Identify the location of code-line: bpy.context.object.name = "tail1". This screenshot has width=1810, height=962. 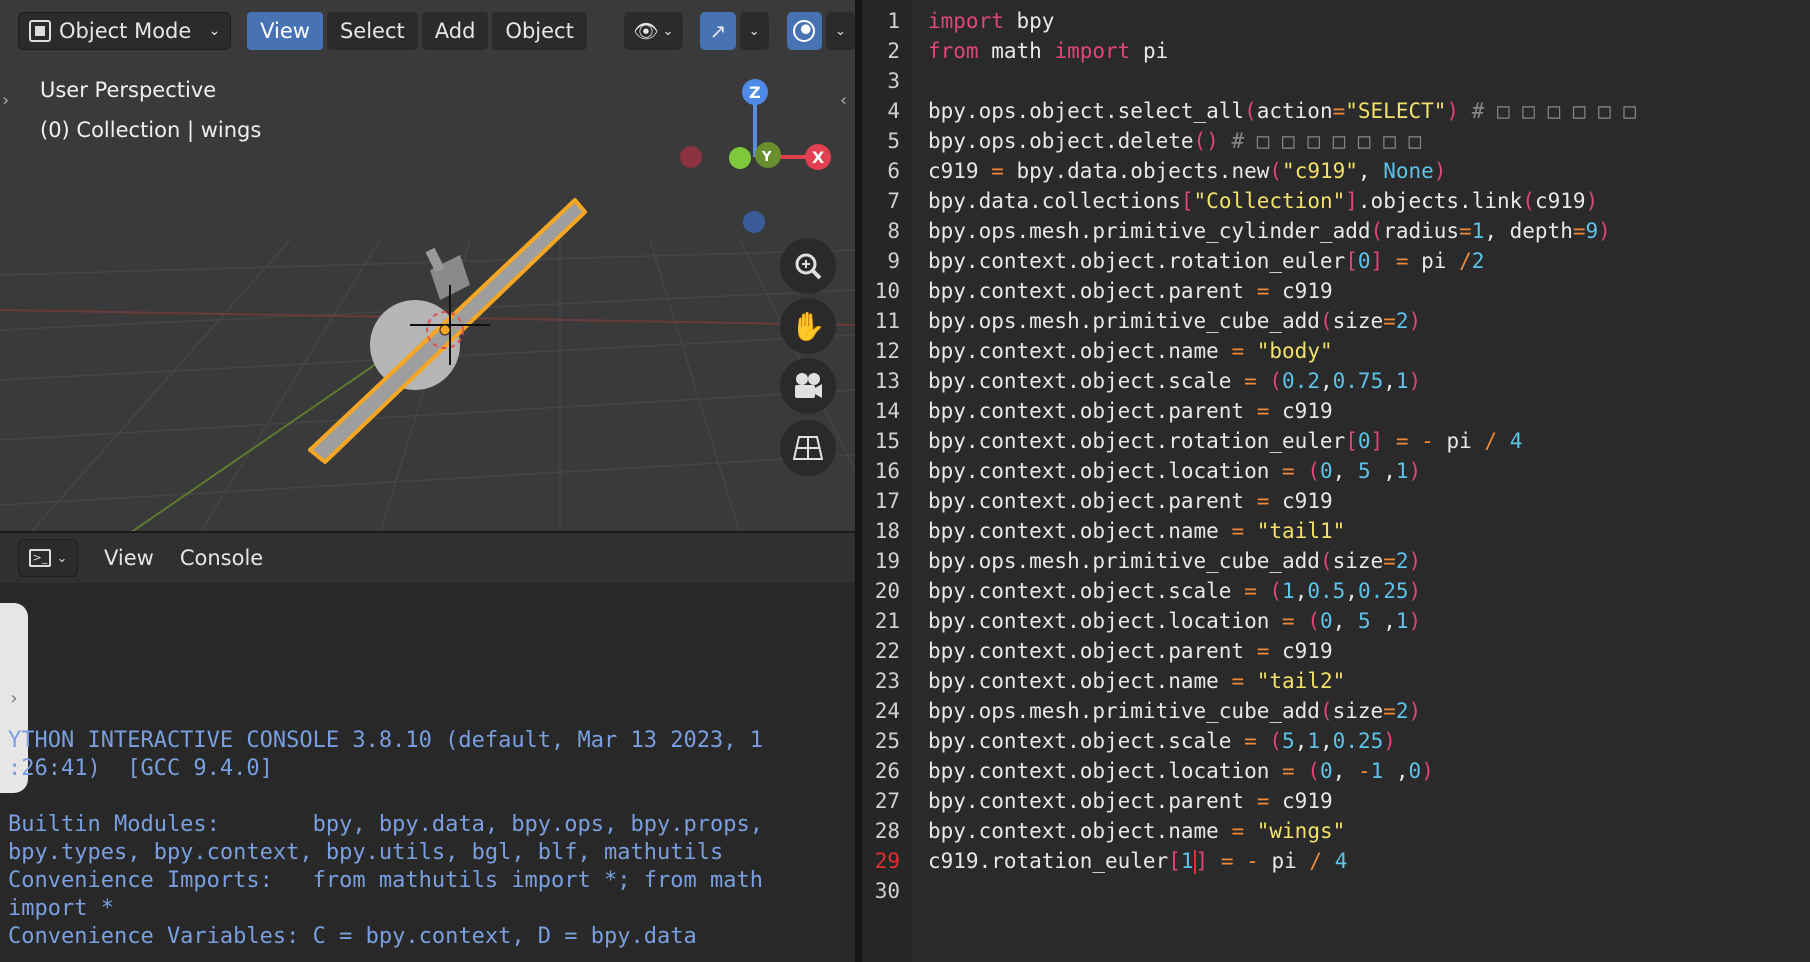
(1136, 531).